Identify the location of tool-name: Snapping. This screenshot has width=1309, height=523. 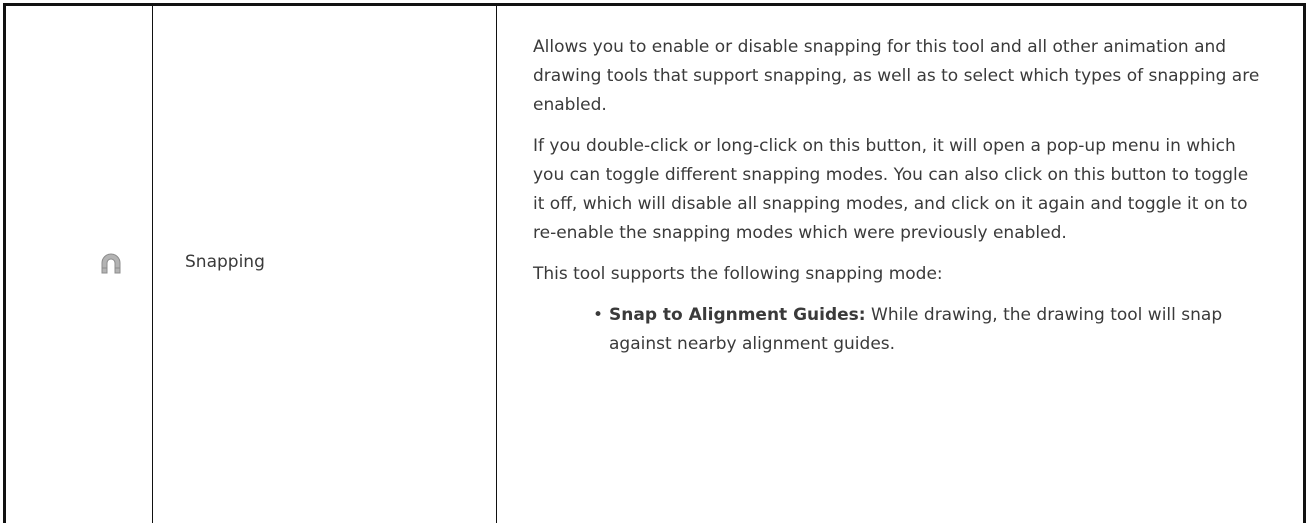
(225, 262).